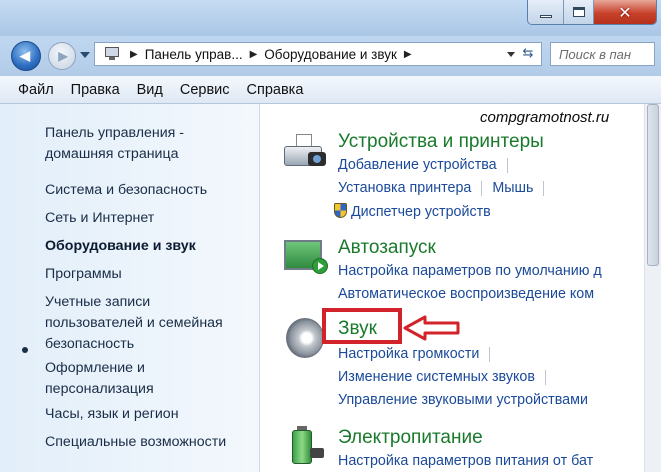 This screenshot has width=661, height=472. What do you see at coordinates (126, 190) in the screenshot?
I see `sidebar-item-system-security: Система и безопасность` at bounding box center [126, 190].